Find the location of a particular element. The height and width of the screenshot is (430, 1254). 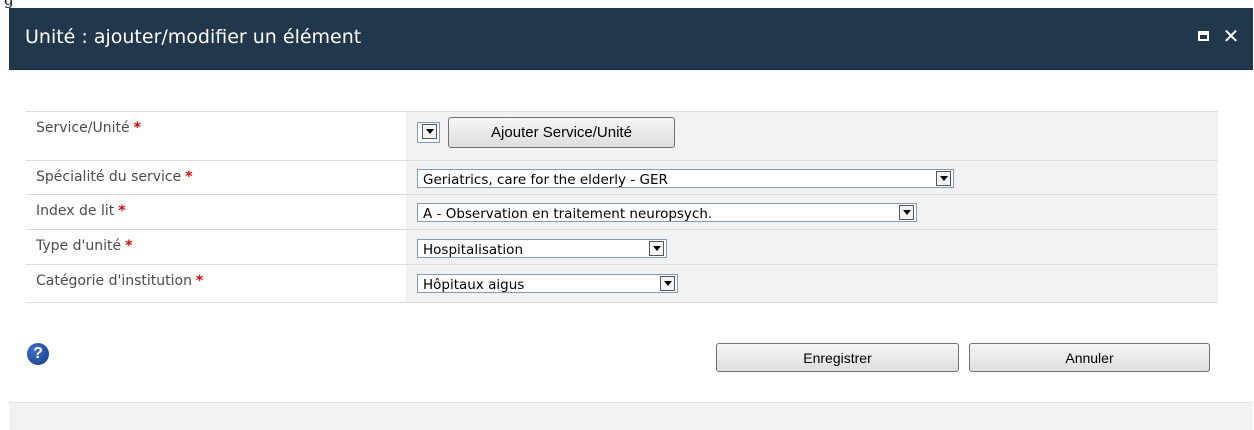

dialog-titlebar: Unité : ajouter/modifier un élément ✕ is located at coordinates (631, 39).